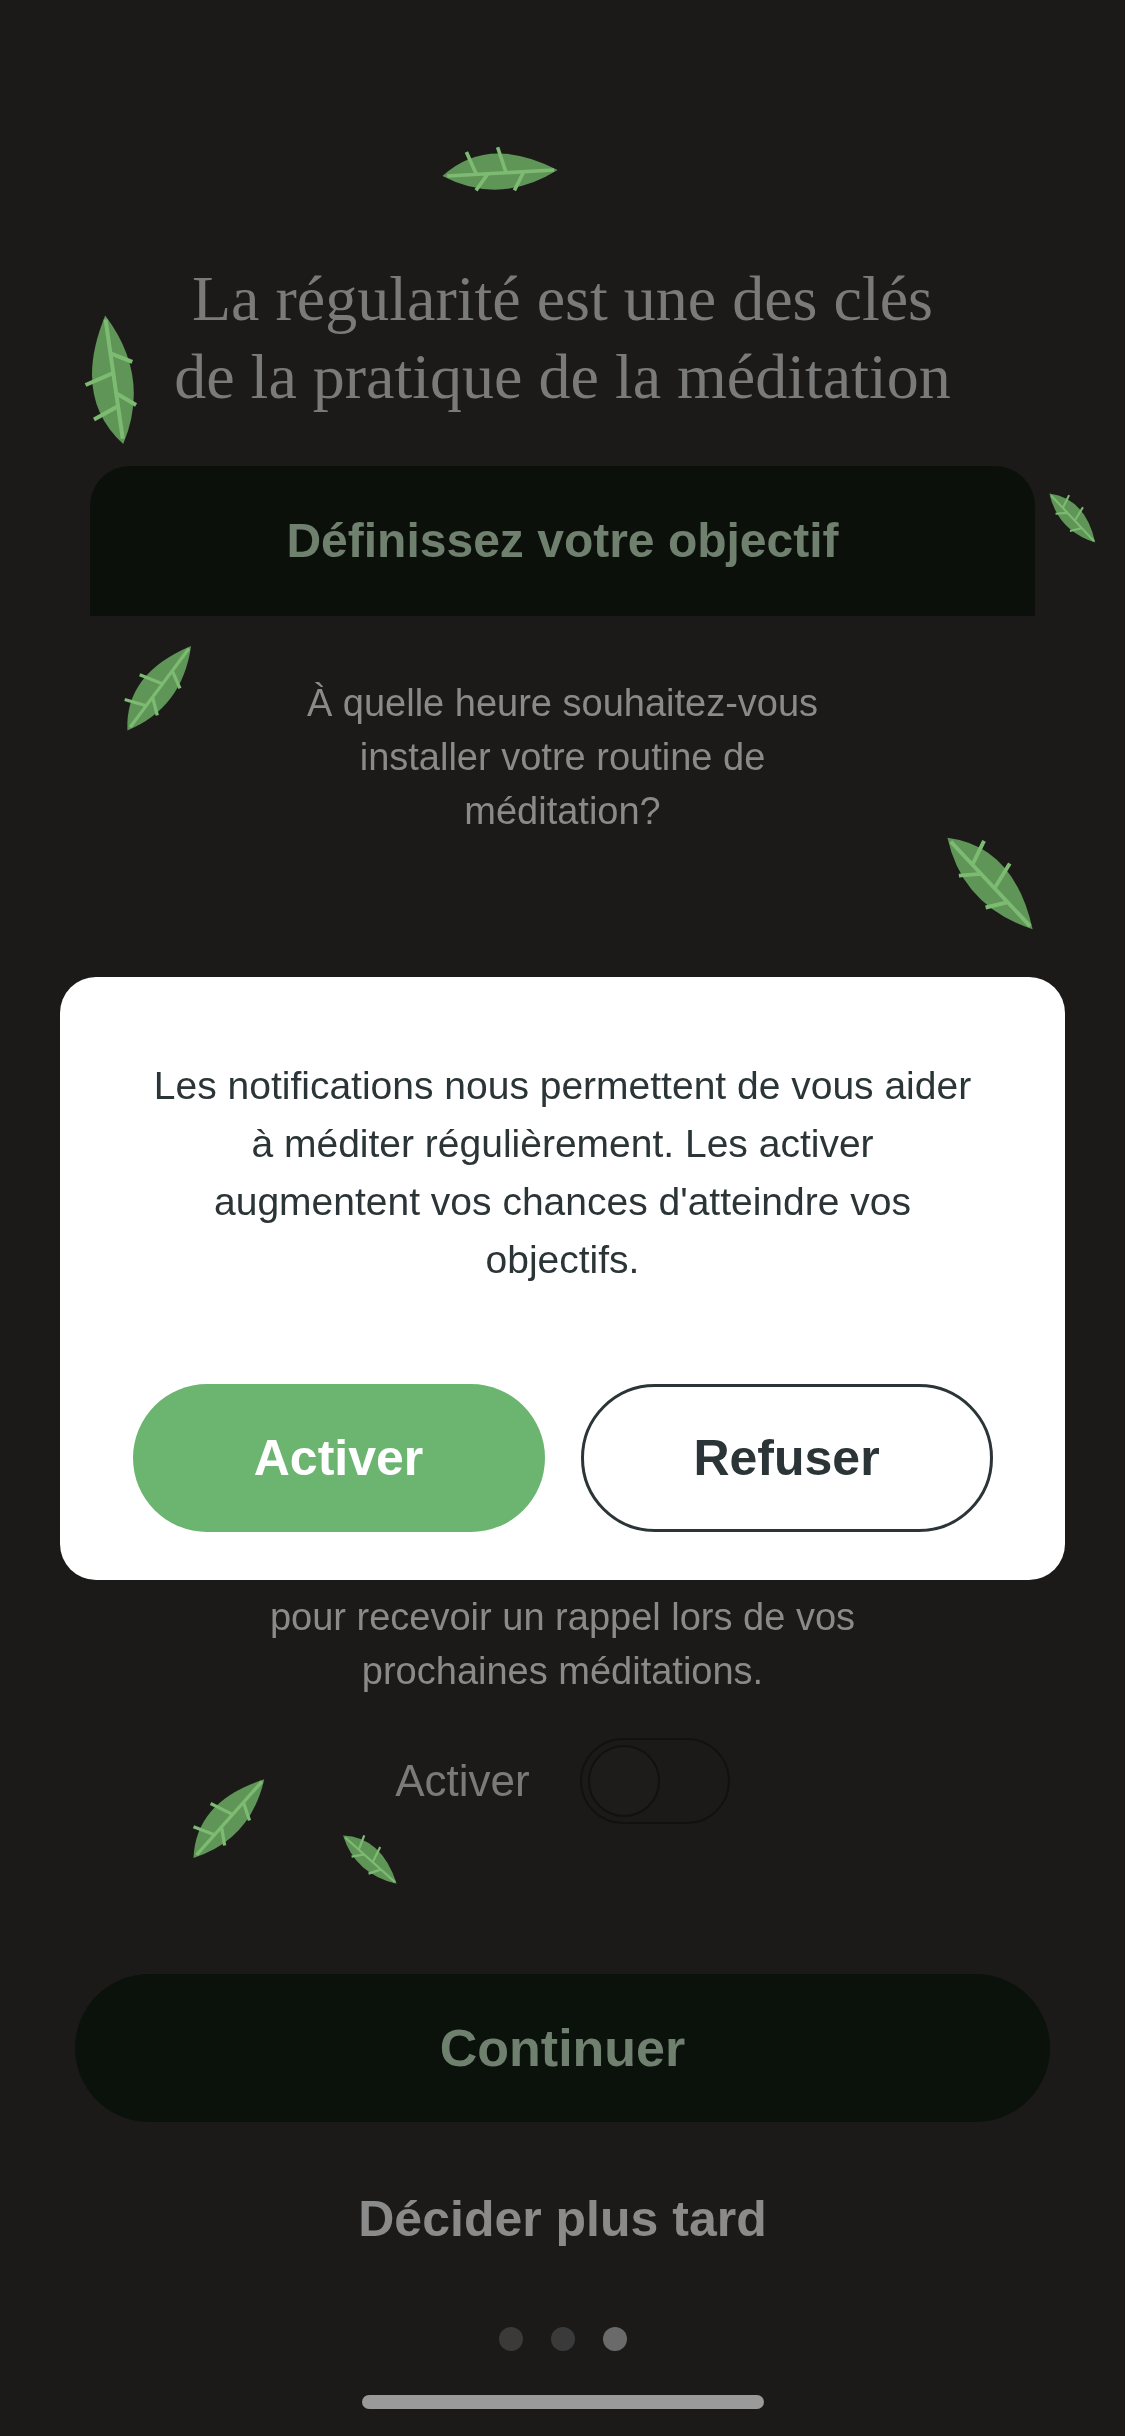 This screenshot has height=2436, width=1125. Describe the element at coordinates (562, 2219) in the screenshot. I see `decide-later-link: Décider plus tard` at that location.